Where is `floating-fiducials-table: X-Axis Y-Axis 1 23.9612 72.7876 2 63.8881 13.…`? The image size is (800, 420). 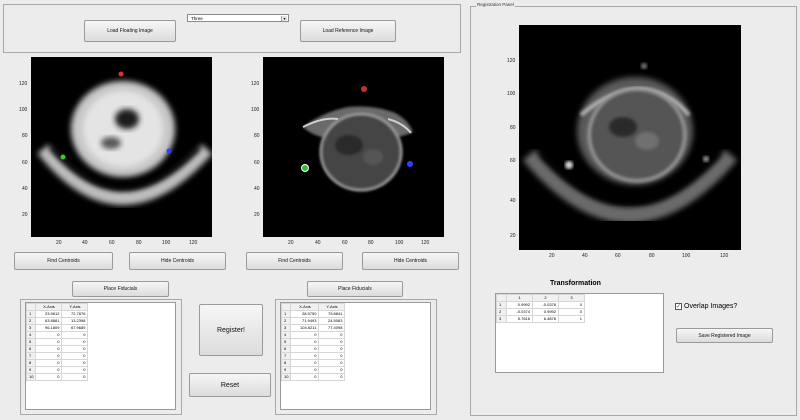
floating-fiducials-table: X-Axis Y-Axis 1 23.9612 72.7876 2 63.8881 13.… is located at coordinates (100, 356).